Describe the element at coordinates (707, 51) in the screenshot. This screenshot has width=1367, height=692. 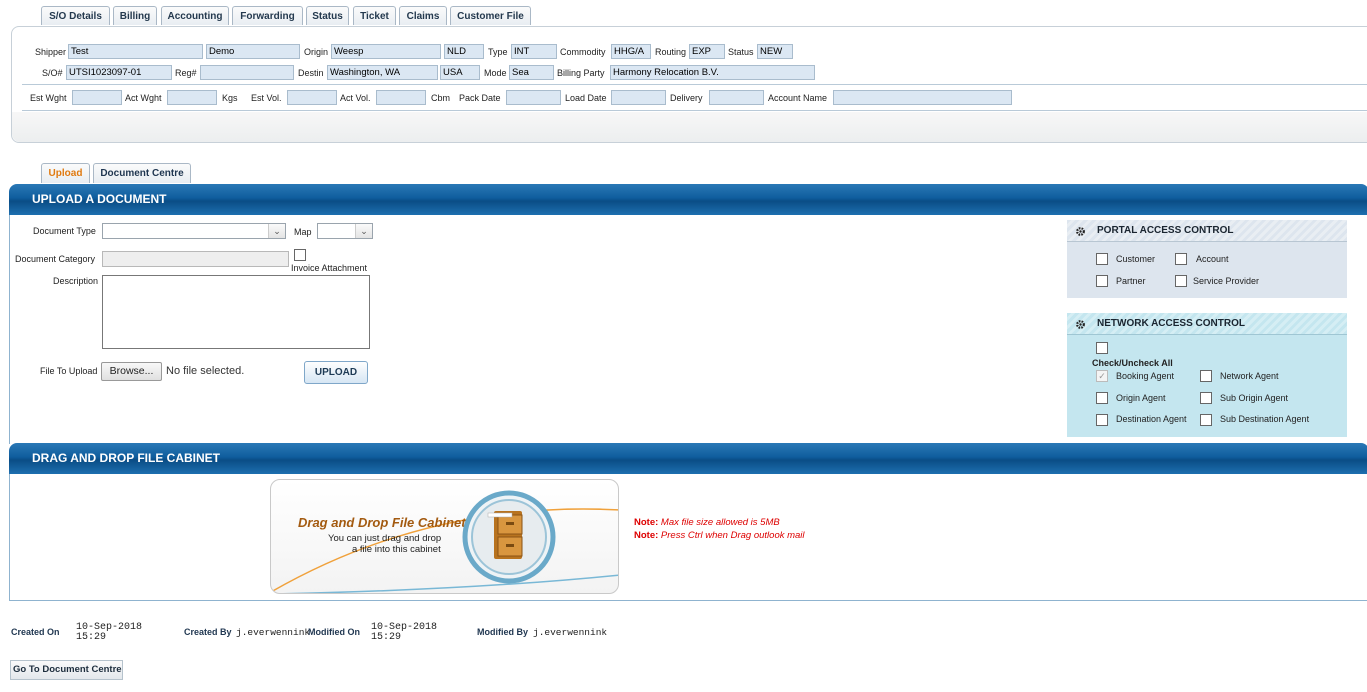
I see `routing-field: EXP` at that location.